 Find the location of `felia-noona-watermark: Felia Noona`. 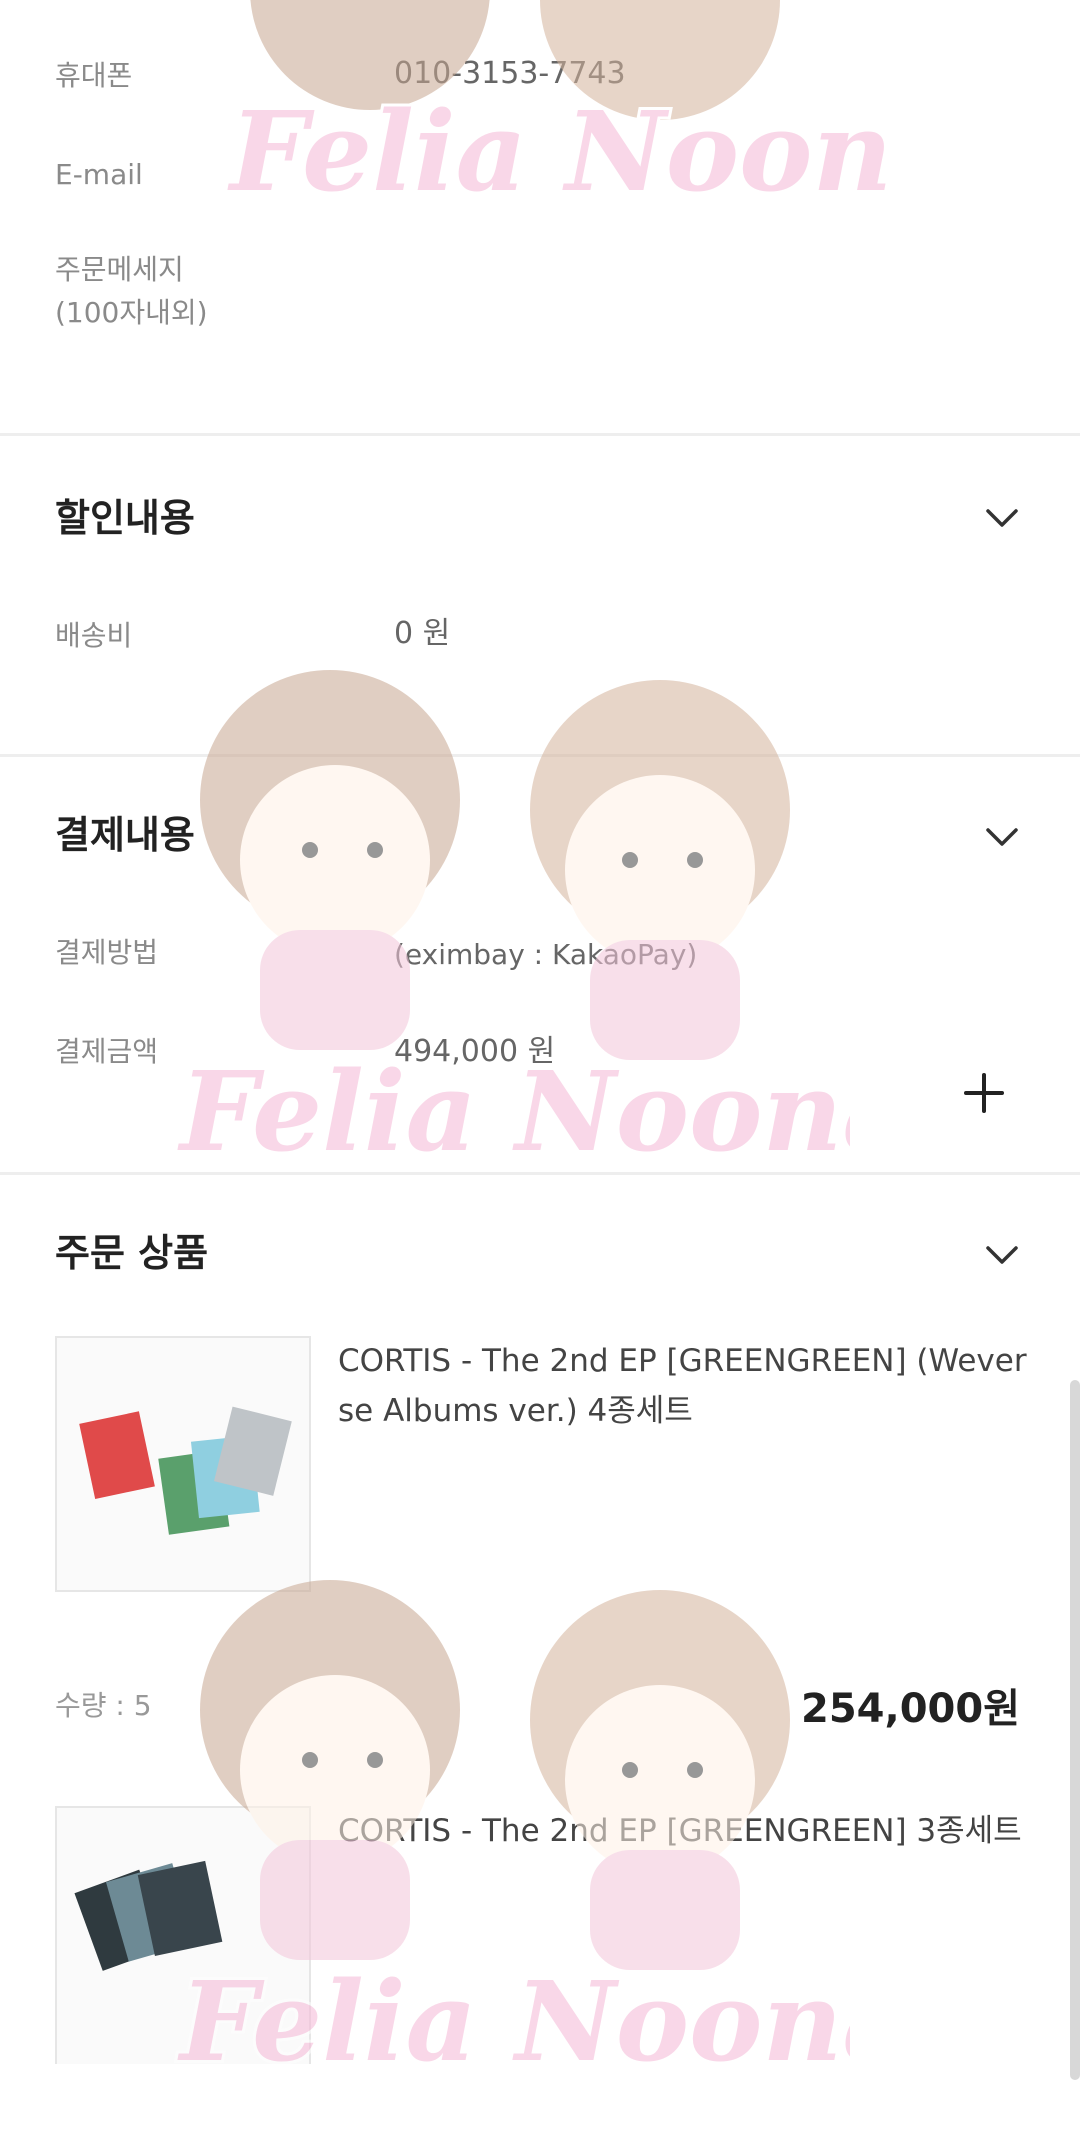

felia-noona-watermark: Felia Noona is located at coordinates (512, 924).